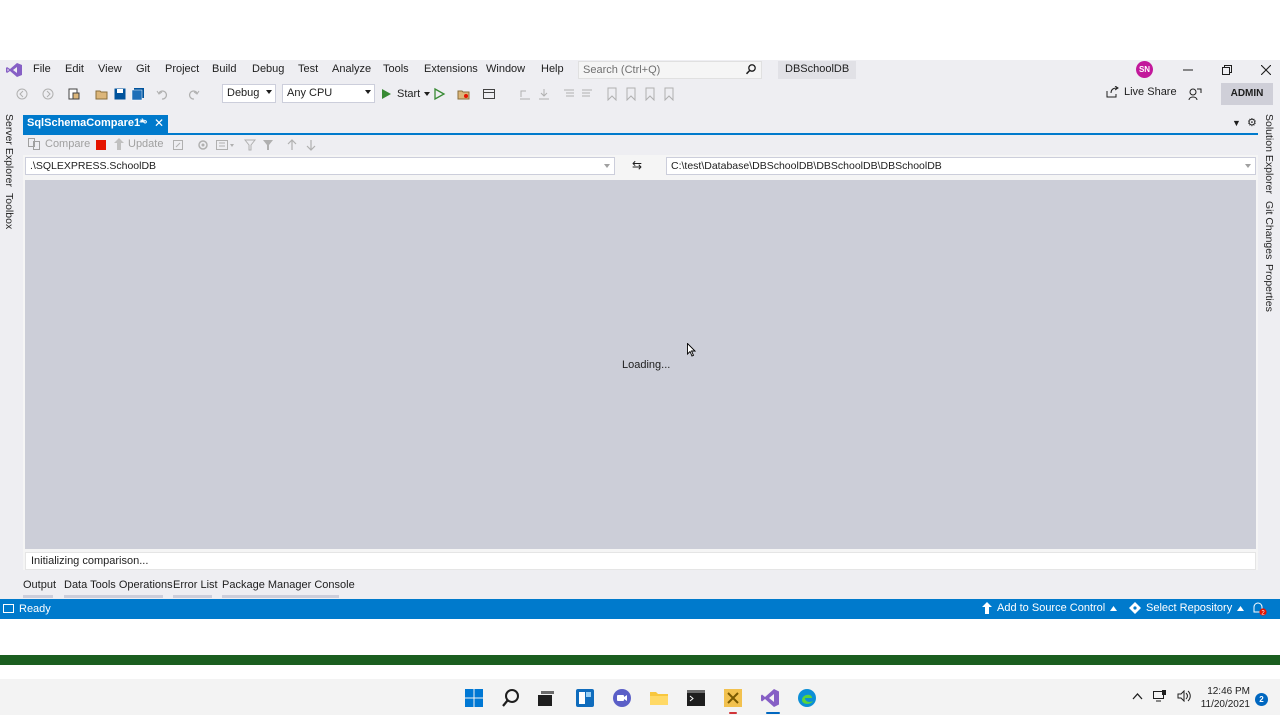  What do you see at coordinates (38, 596) in the screenshot?
I see `tab-output-underline` at bounding box center [38, 596].